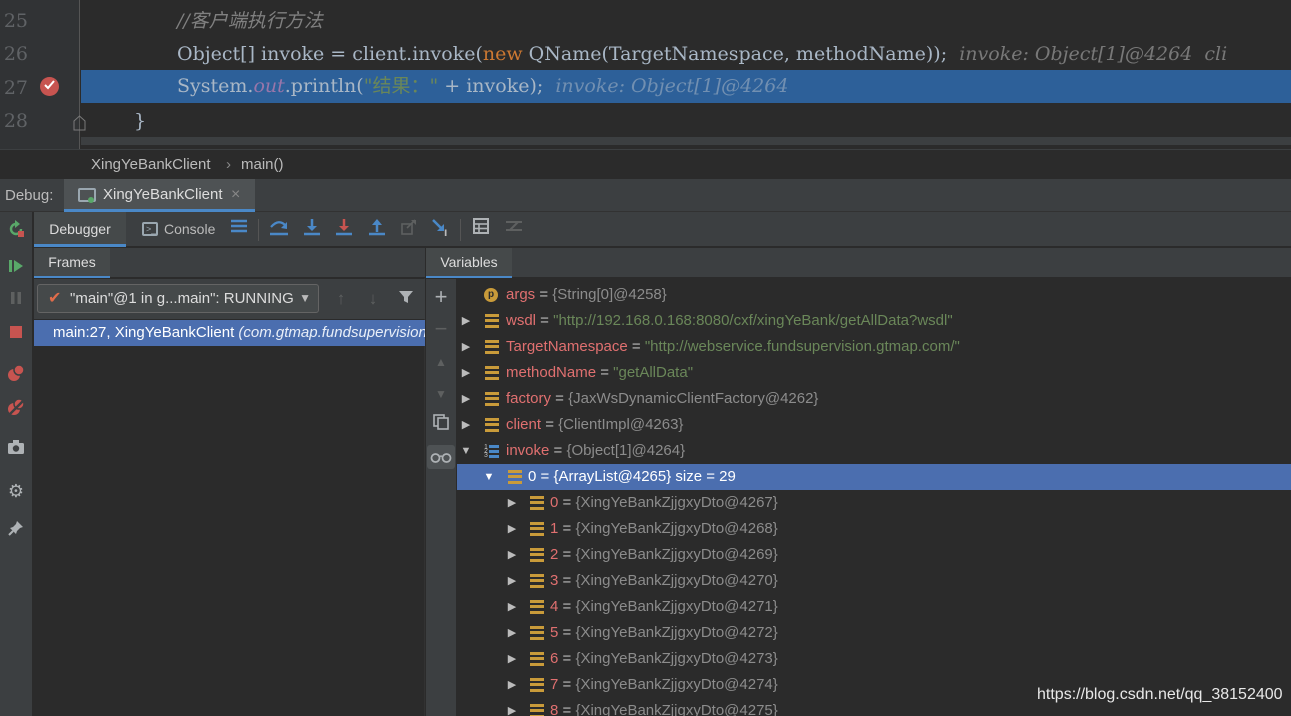 This screenshot has height=716, width=1291. I want to click on tab-console: >_ Console, so click(180, 229).